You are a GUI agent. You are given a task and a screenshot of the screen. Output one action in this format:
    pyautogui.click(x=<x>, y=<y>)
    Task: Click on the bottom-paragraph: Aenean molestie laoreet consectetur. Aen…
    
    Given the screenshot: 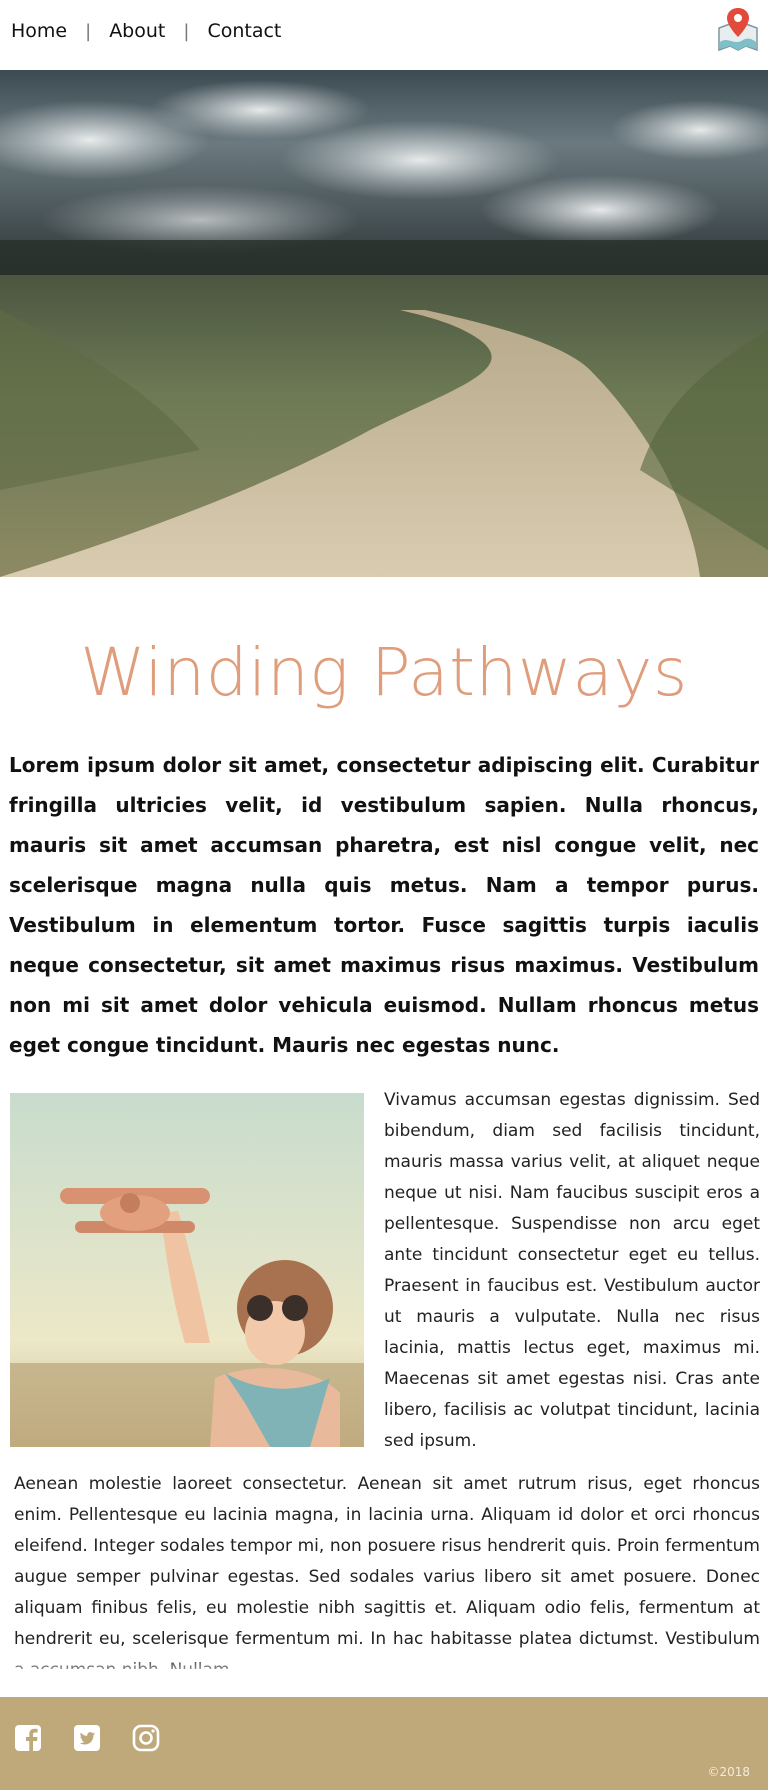 What is the action you would take?
    pyautogui.click(x=387, y=1569)
    